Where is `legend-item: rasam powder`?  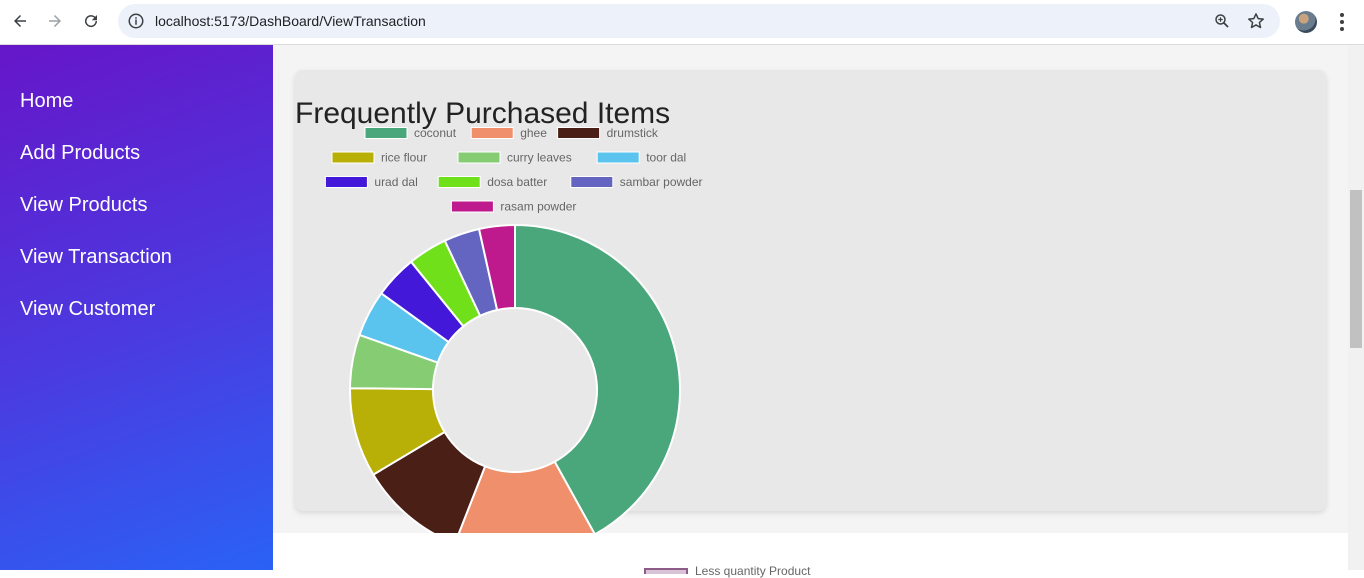
legend-item: rasam powder is located at coordinates (513, 207).